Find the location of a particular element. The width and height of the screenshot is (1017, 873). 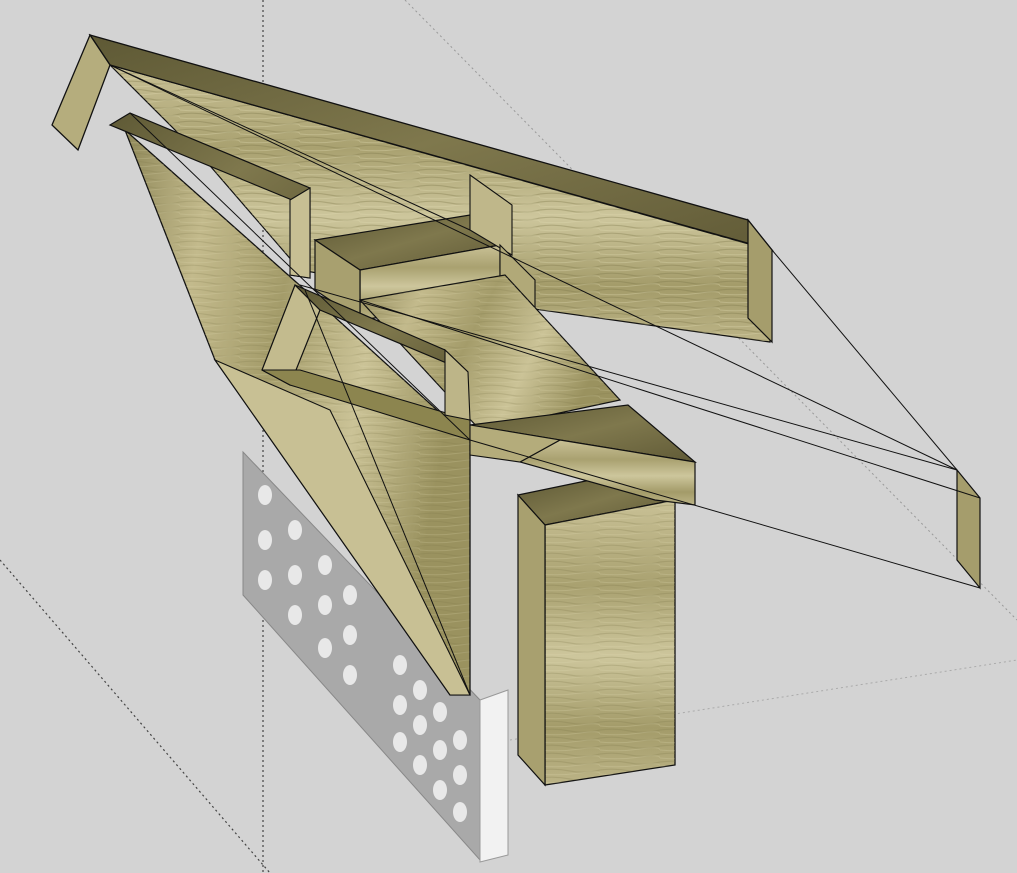

block-end-face is located at coordinates (494, 776).